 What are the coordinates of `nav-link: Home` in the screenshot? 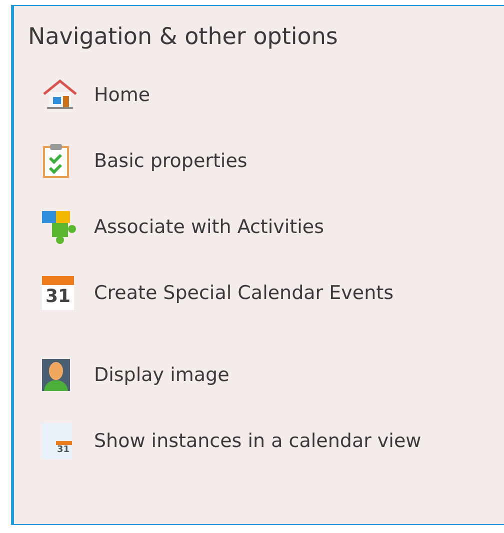 It's located at (122, 95).